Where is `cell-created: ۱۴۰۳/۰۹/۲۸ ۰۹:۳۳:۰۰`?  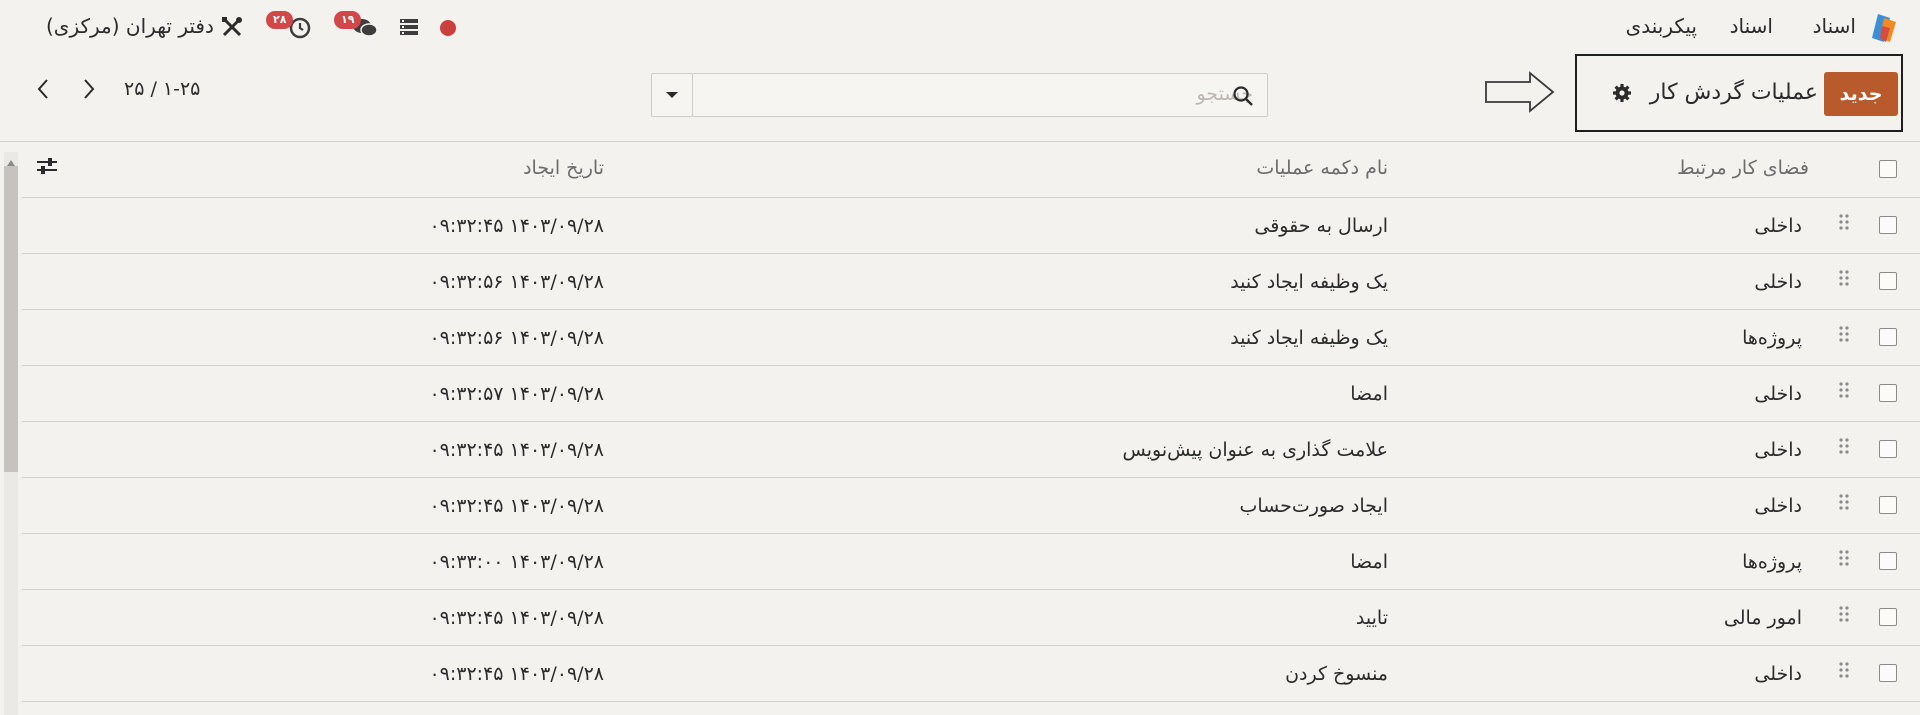
cell-created: ۱۴۰۳/۰۹/۲۸ ۰۹:۳۳:۰۰ is located at coordinates (516, 562).